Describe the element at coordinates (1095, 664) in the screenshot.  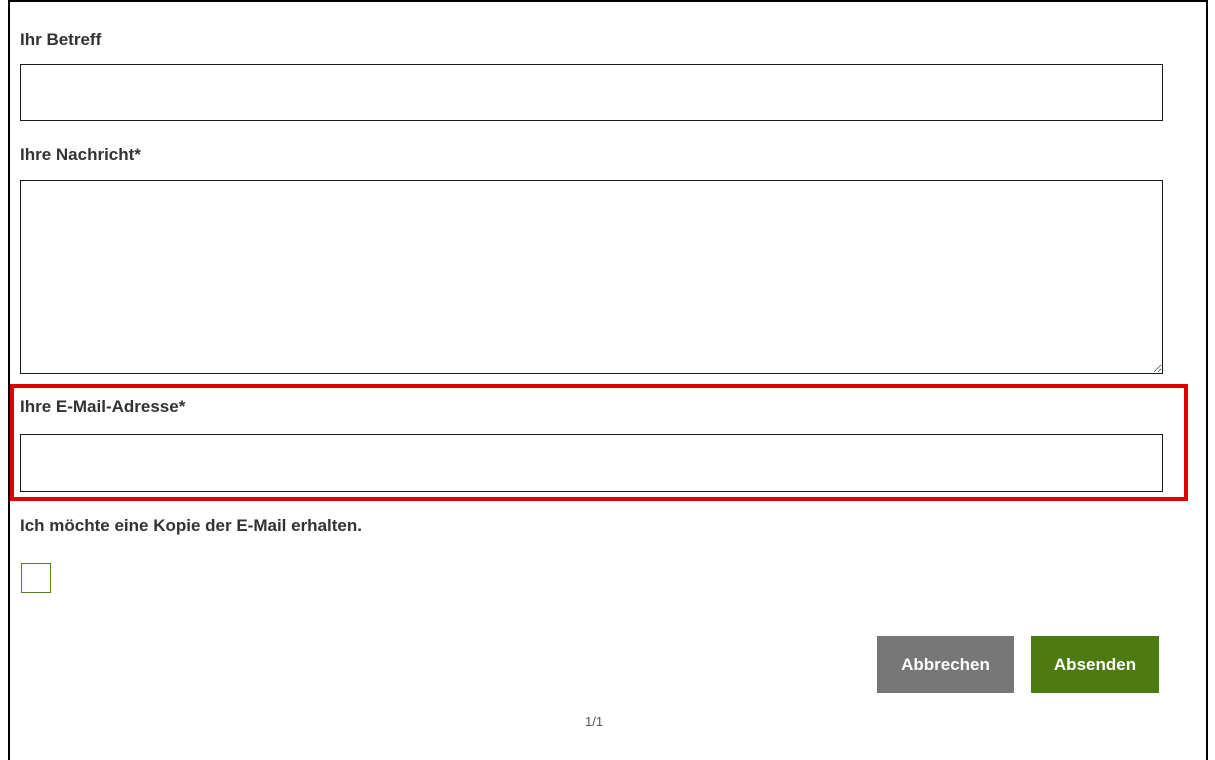
I see `submit-button: Absenden` at that location.